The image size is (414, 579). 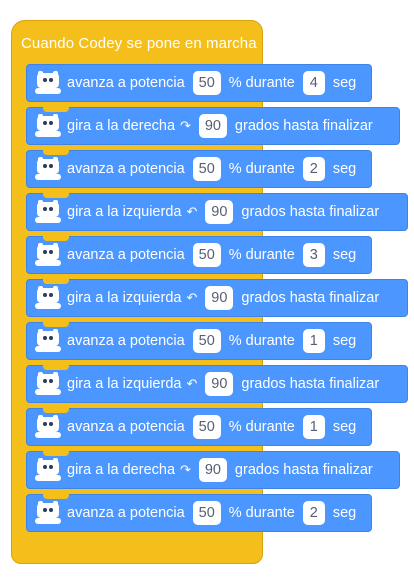 I want to click on move-block: avanza a potencia 50 % durante 3 seg, so click(x=199, y=255).